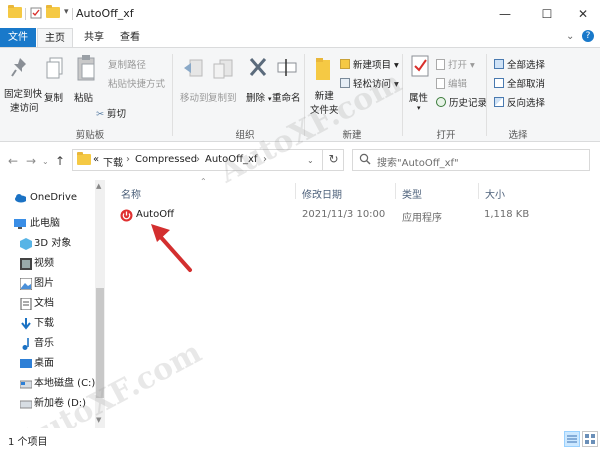  I want to click on tab-file: 文件, so click(18, 38).